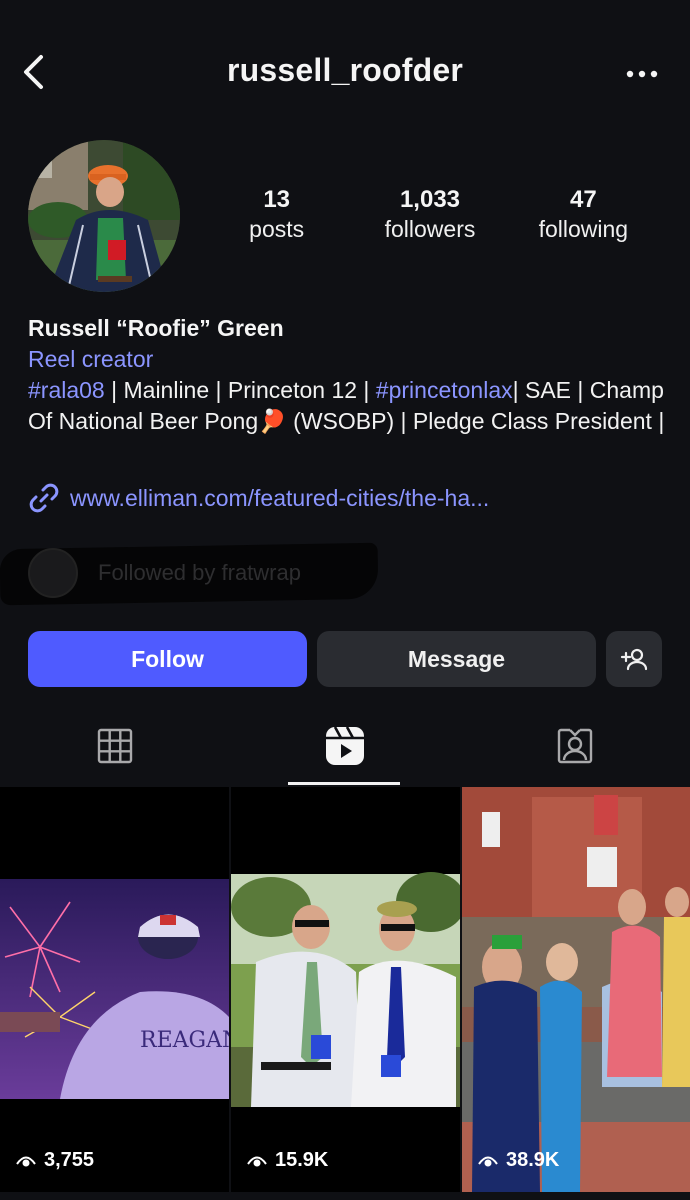 The width and height of the screenshot is (690, 1200). Describe the element at coordinates (272, 421) in the screenshot. I see `ping-pong-emoji: 🏓` at that location.